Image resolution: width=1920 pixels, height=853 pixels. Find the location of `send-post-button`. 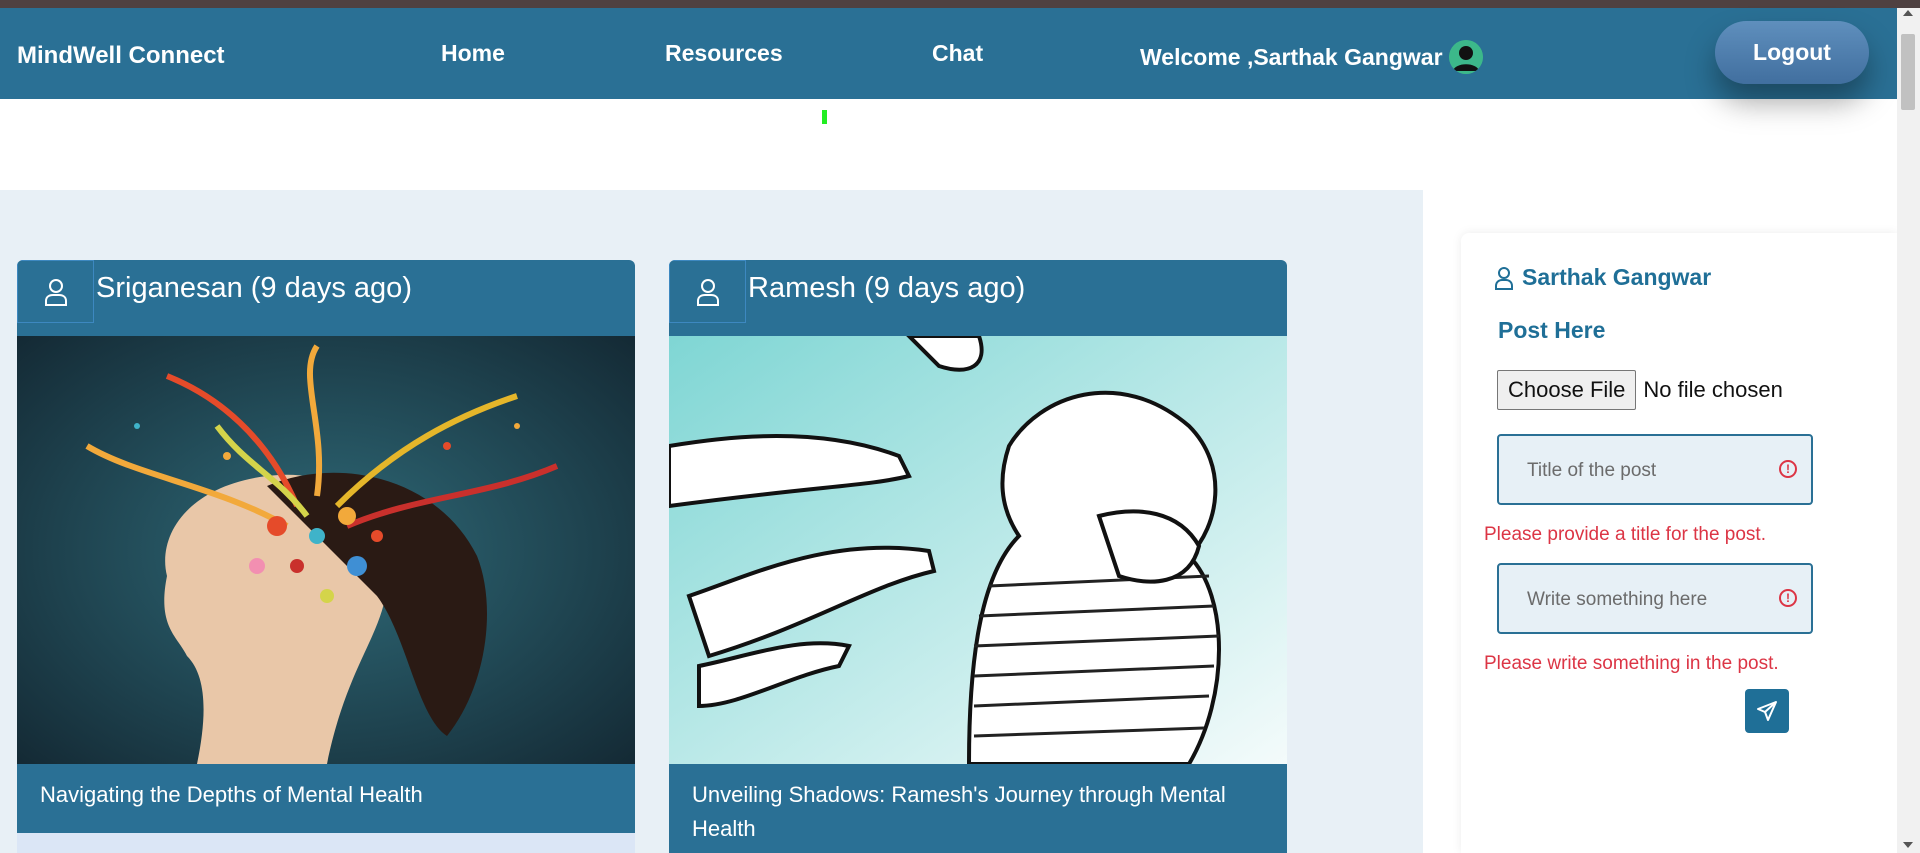

send-post-button is located at coordinates (1767, 711).